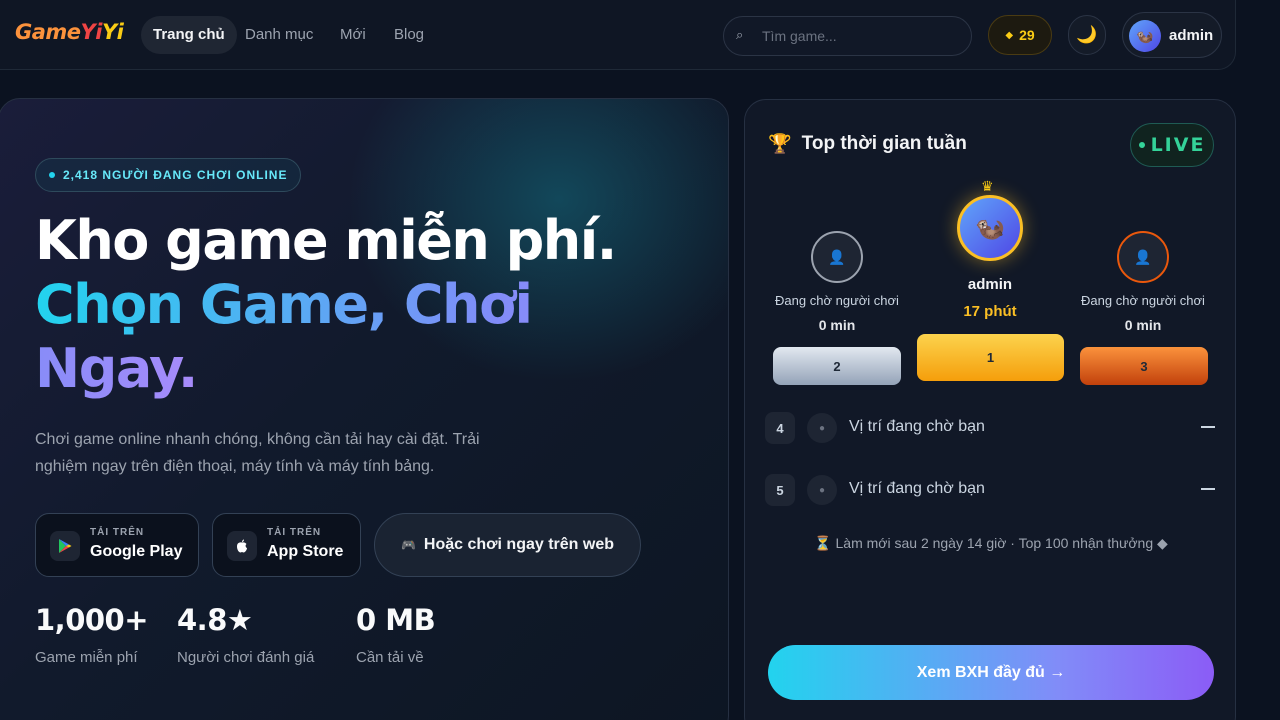 This screenshot has height=720, width=1280. What do you see at coordinates (242, 546) in the screenshot?
I see `apple-icon` at bounding box center [242, 546].